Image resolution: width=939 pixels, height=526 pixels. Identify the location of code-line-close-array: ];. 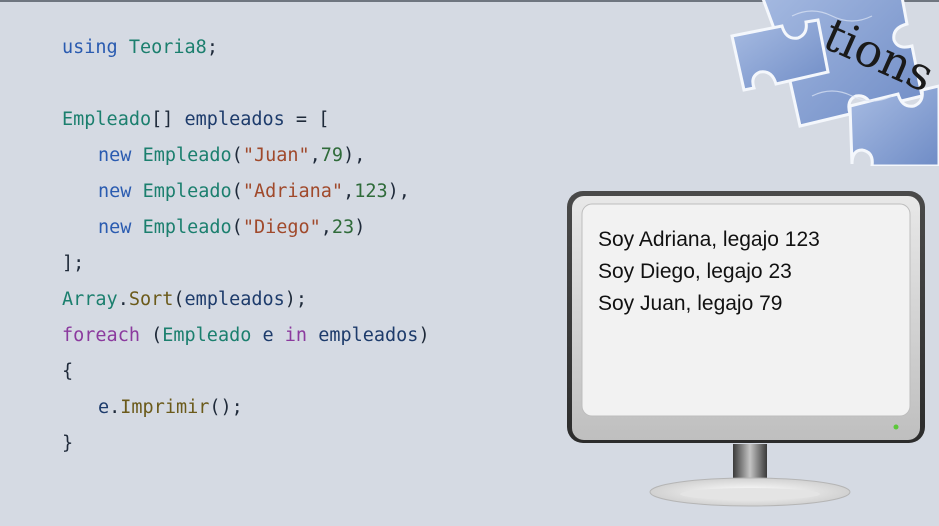
(73, 263).